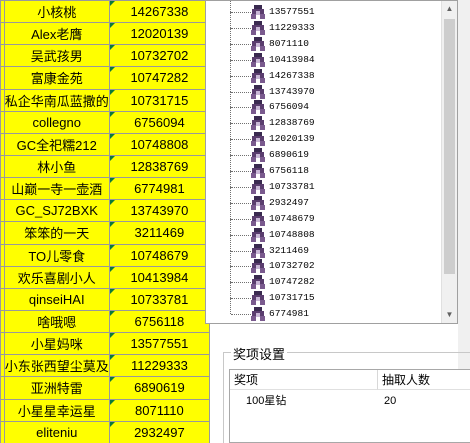 This screenshot has height=443, width=470. I want to click on tree-item-label: 6756094, so click(289, 107).